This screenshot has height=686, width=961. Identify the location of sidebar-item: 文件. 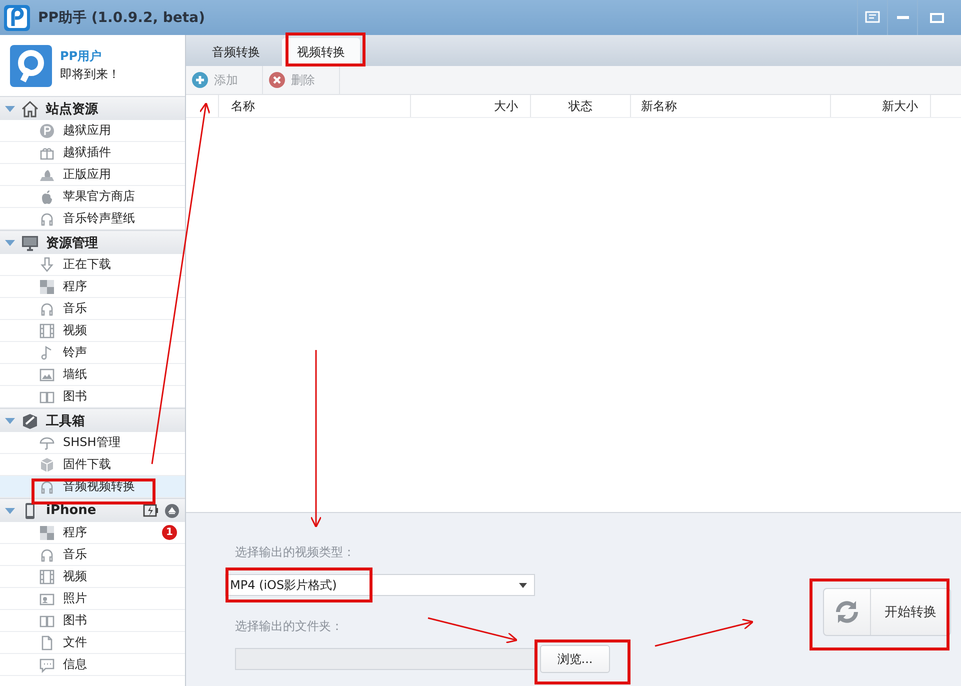
(92, 643).